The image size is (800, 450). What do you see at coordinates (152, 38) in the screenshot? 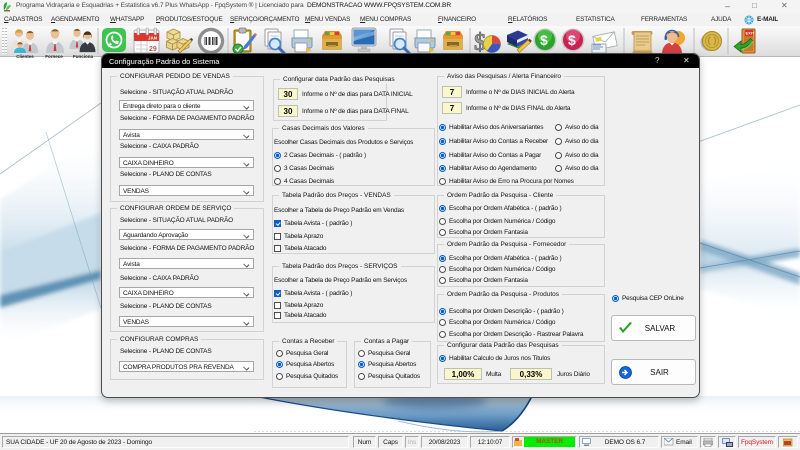
I see `svg-text: JAN` at bounding box center [152, 38].